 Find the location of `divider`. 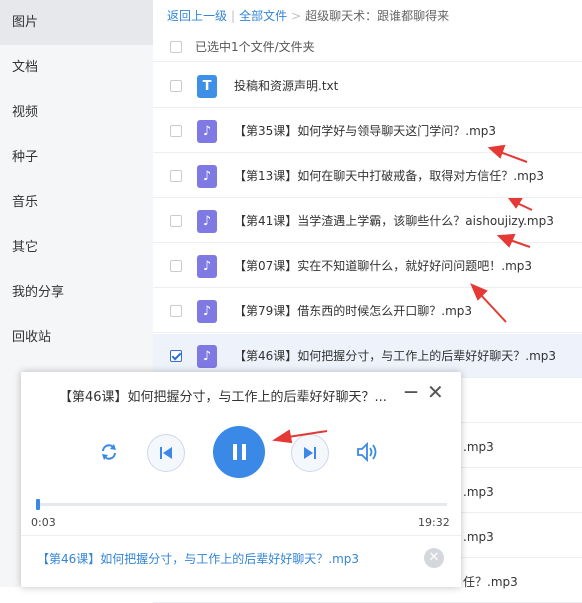

divider is located at coordinates (241, 535).